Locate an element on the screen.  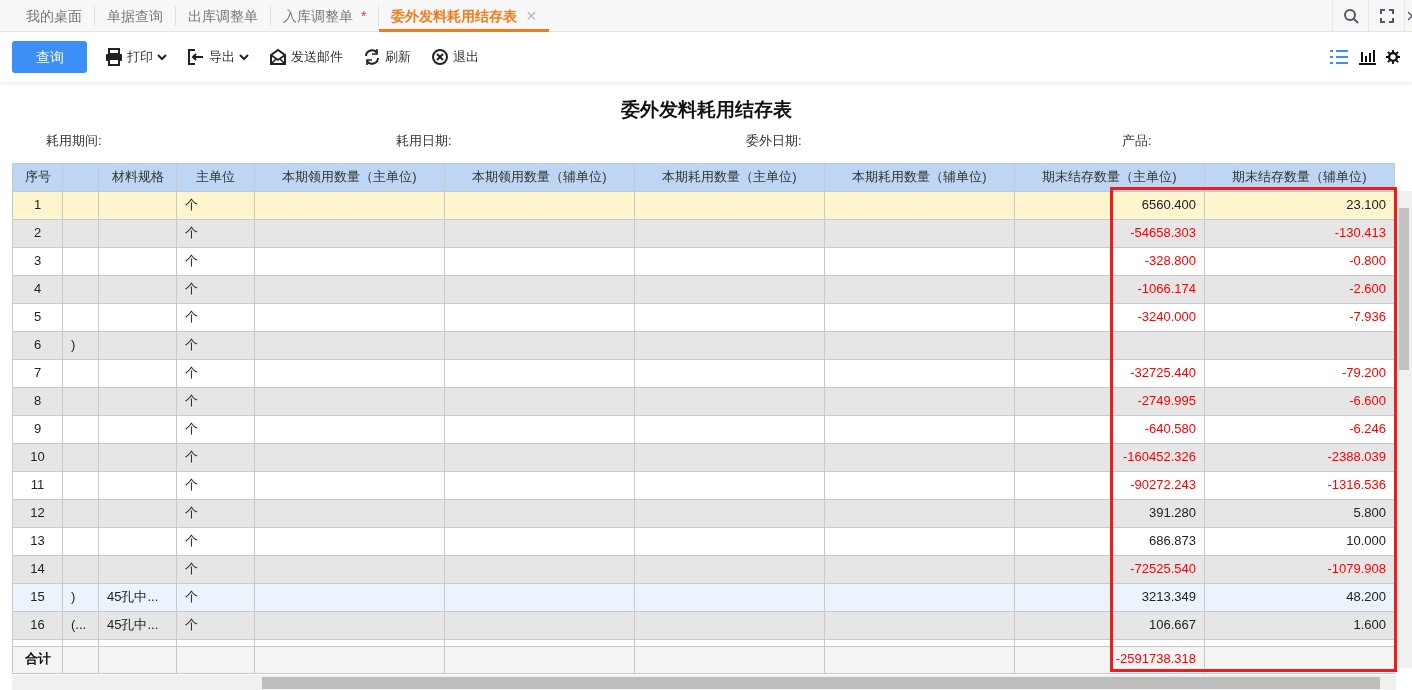
table-cell: -640.580 is located at coordinates (1109, 429).